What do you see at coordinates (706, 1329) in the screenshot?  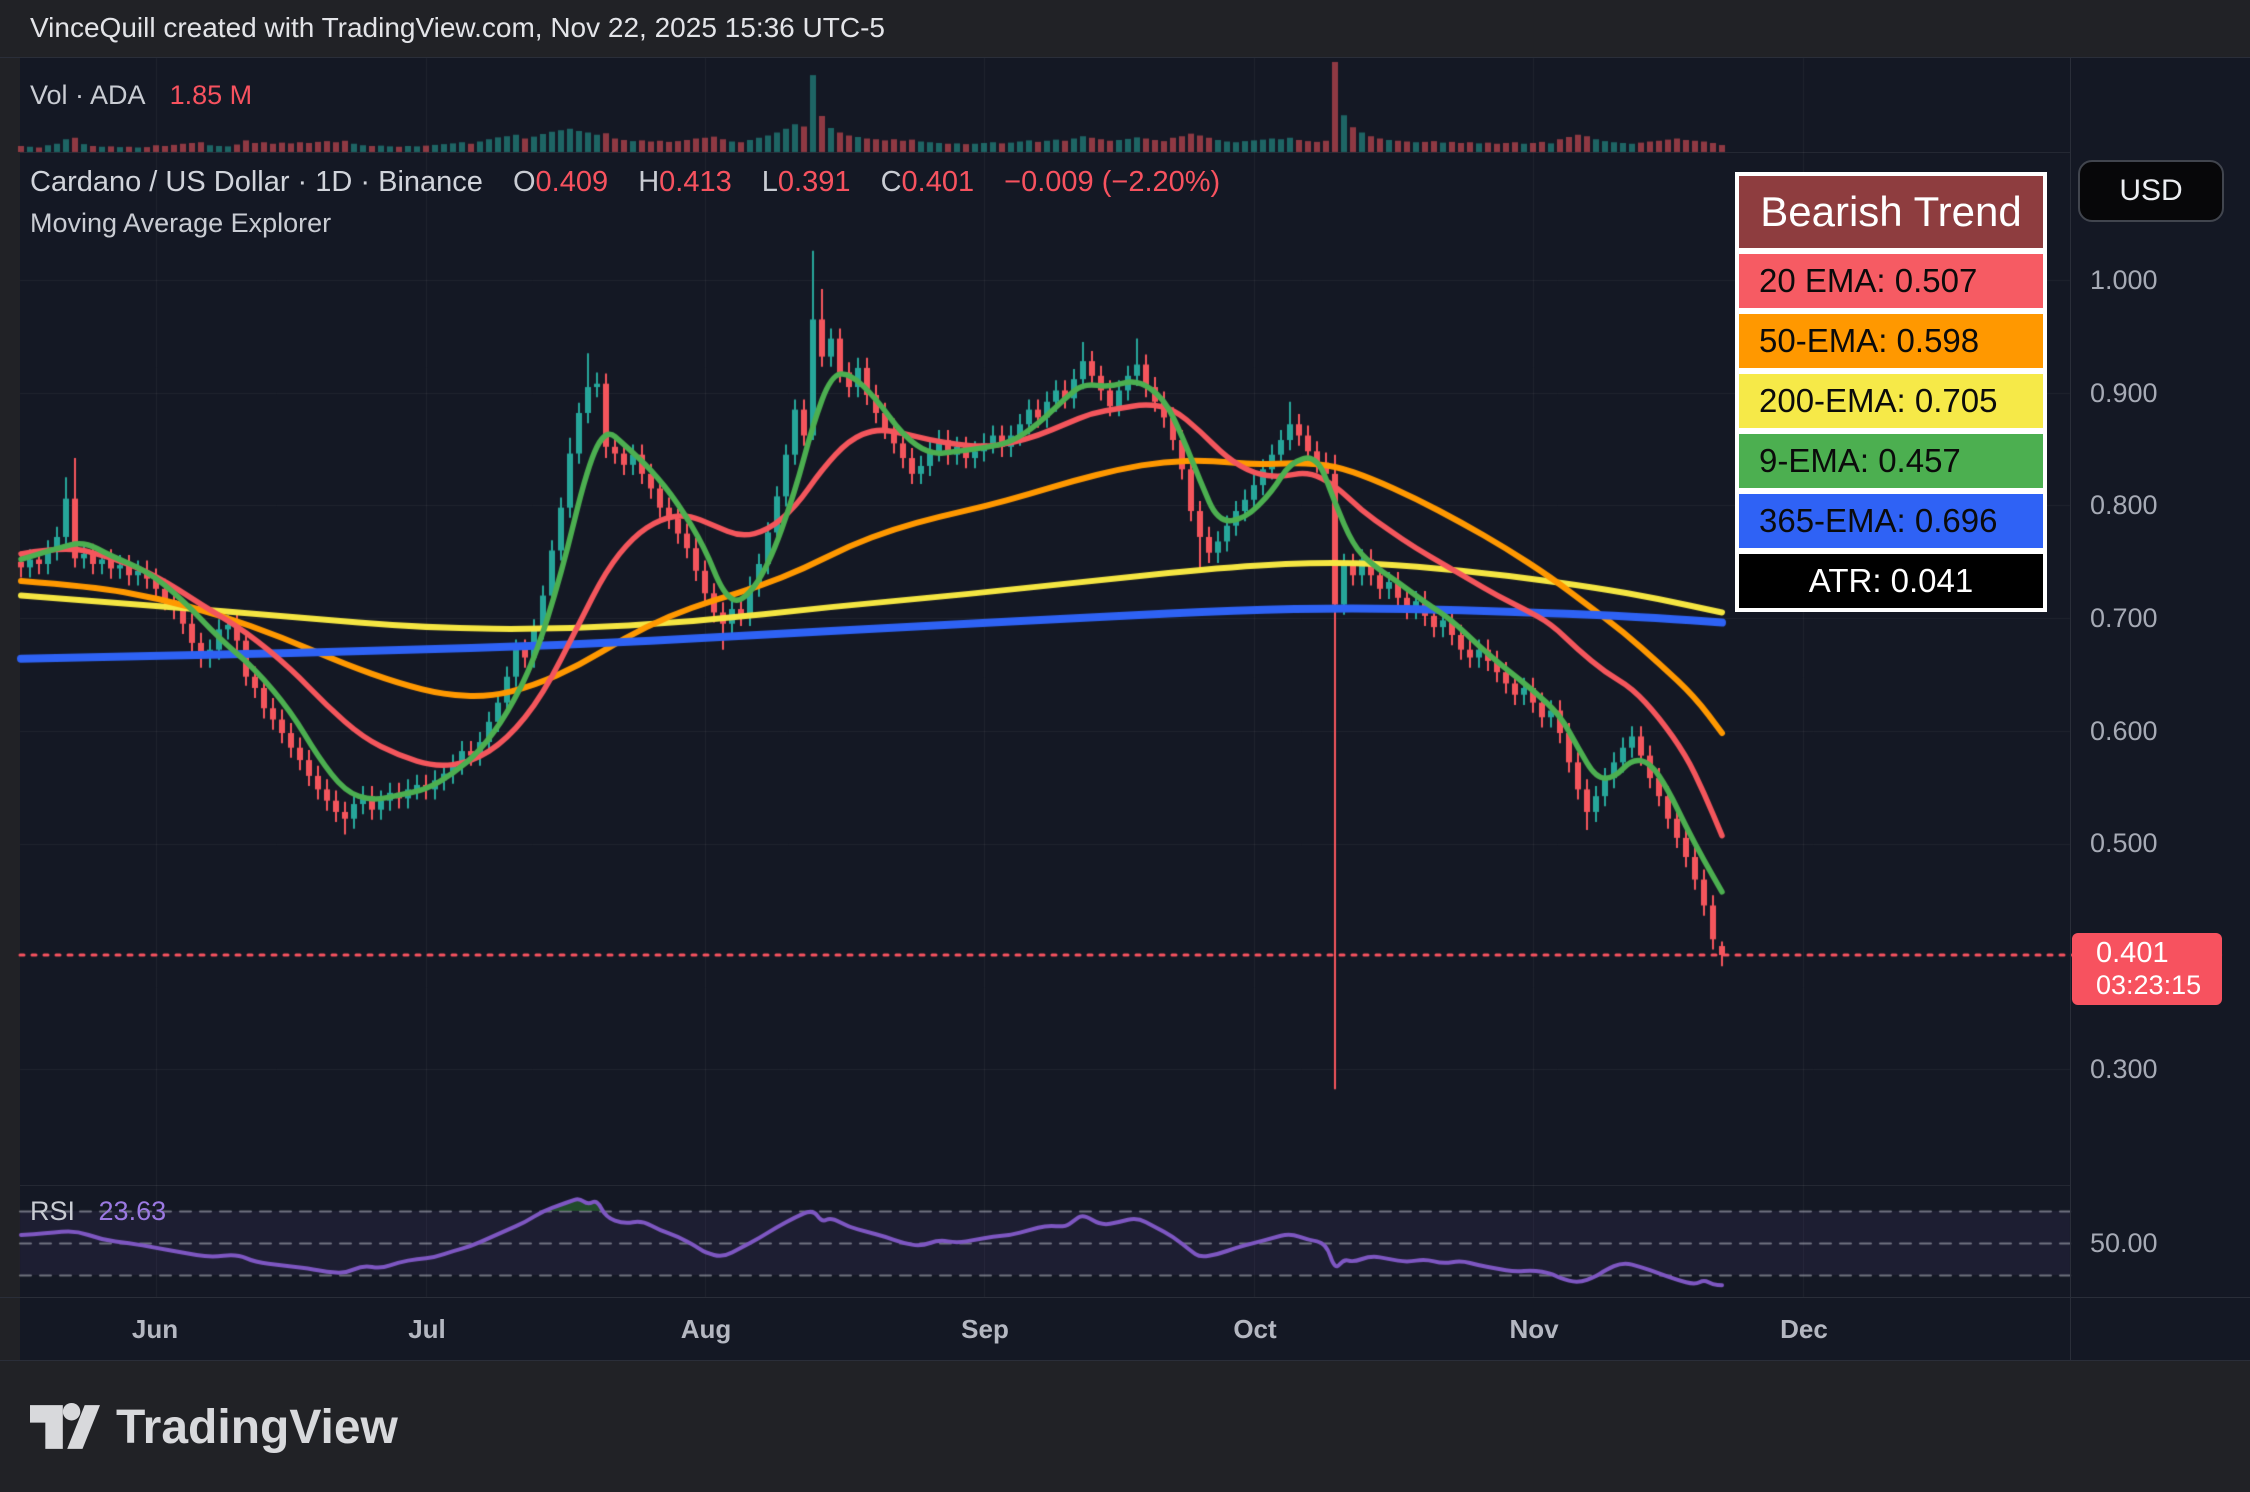 I see `time-axis-label: Aug` at bounding box center [706, 1329].